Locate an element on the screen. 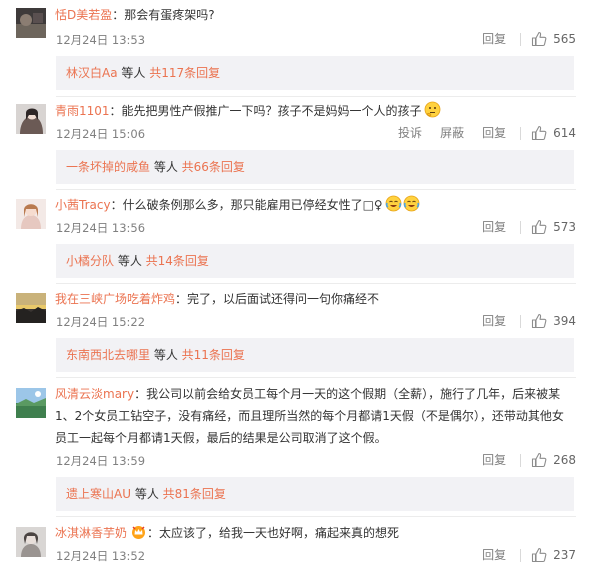  timestamp: 12月24日 13:59 is located at coordinates (101, 461).